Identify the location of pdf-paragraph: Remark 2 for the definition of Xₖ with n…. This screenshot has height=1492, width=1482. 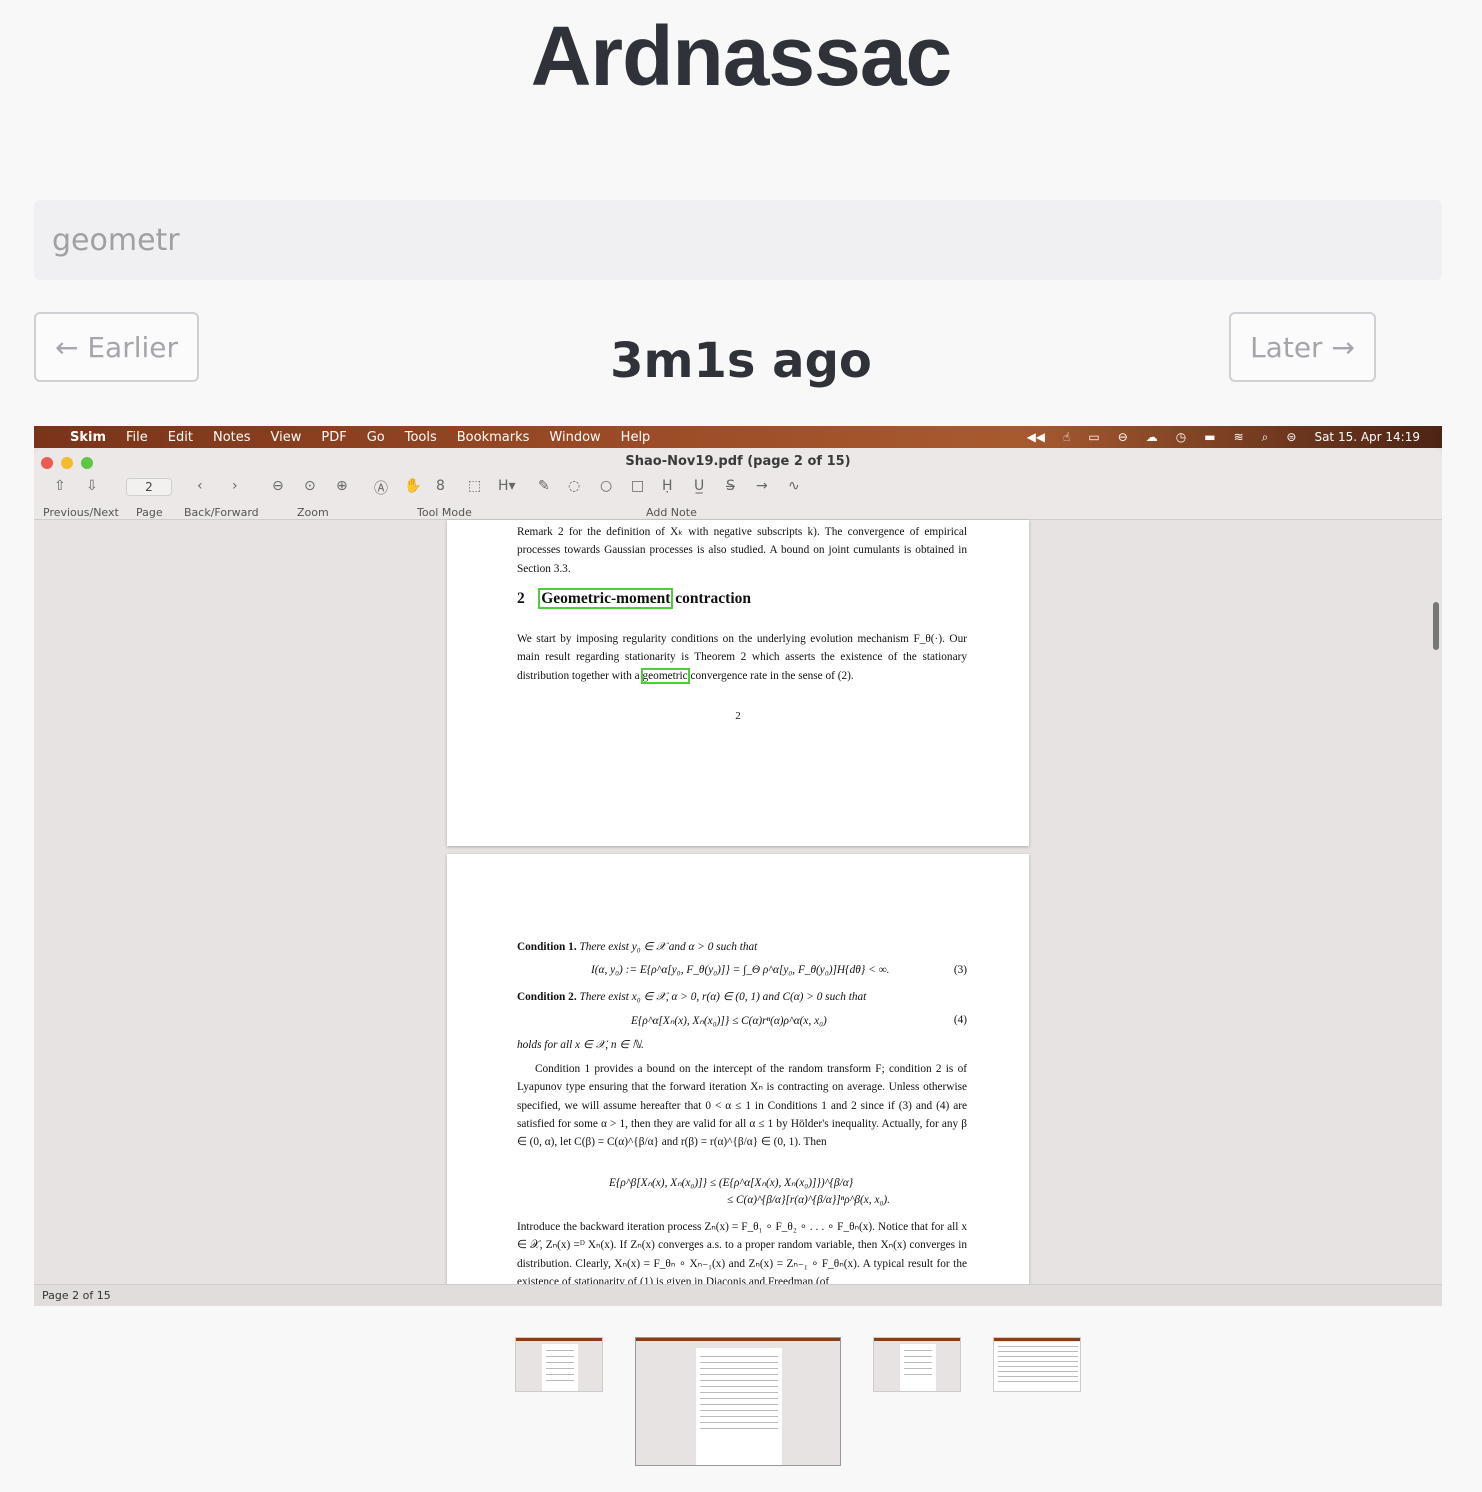
(742, 550).